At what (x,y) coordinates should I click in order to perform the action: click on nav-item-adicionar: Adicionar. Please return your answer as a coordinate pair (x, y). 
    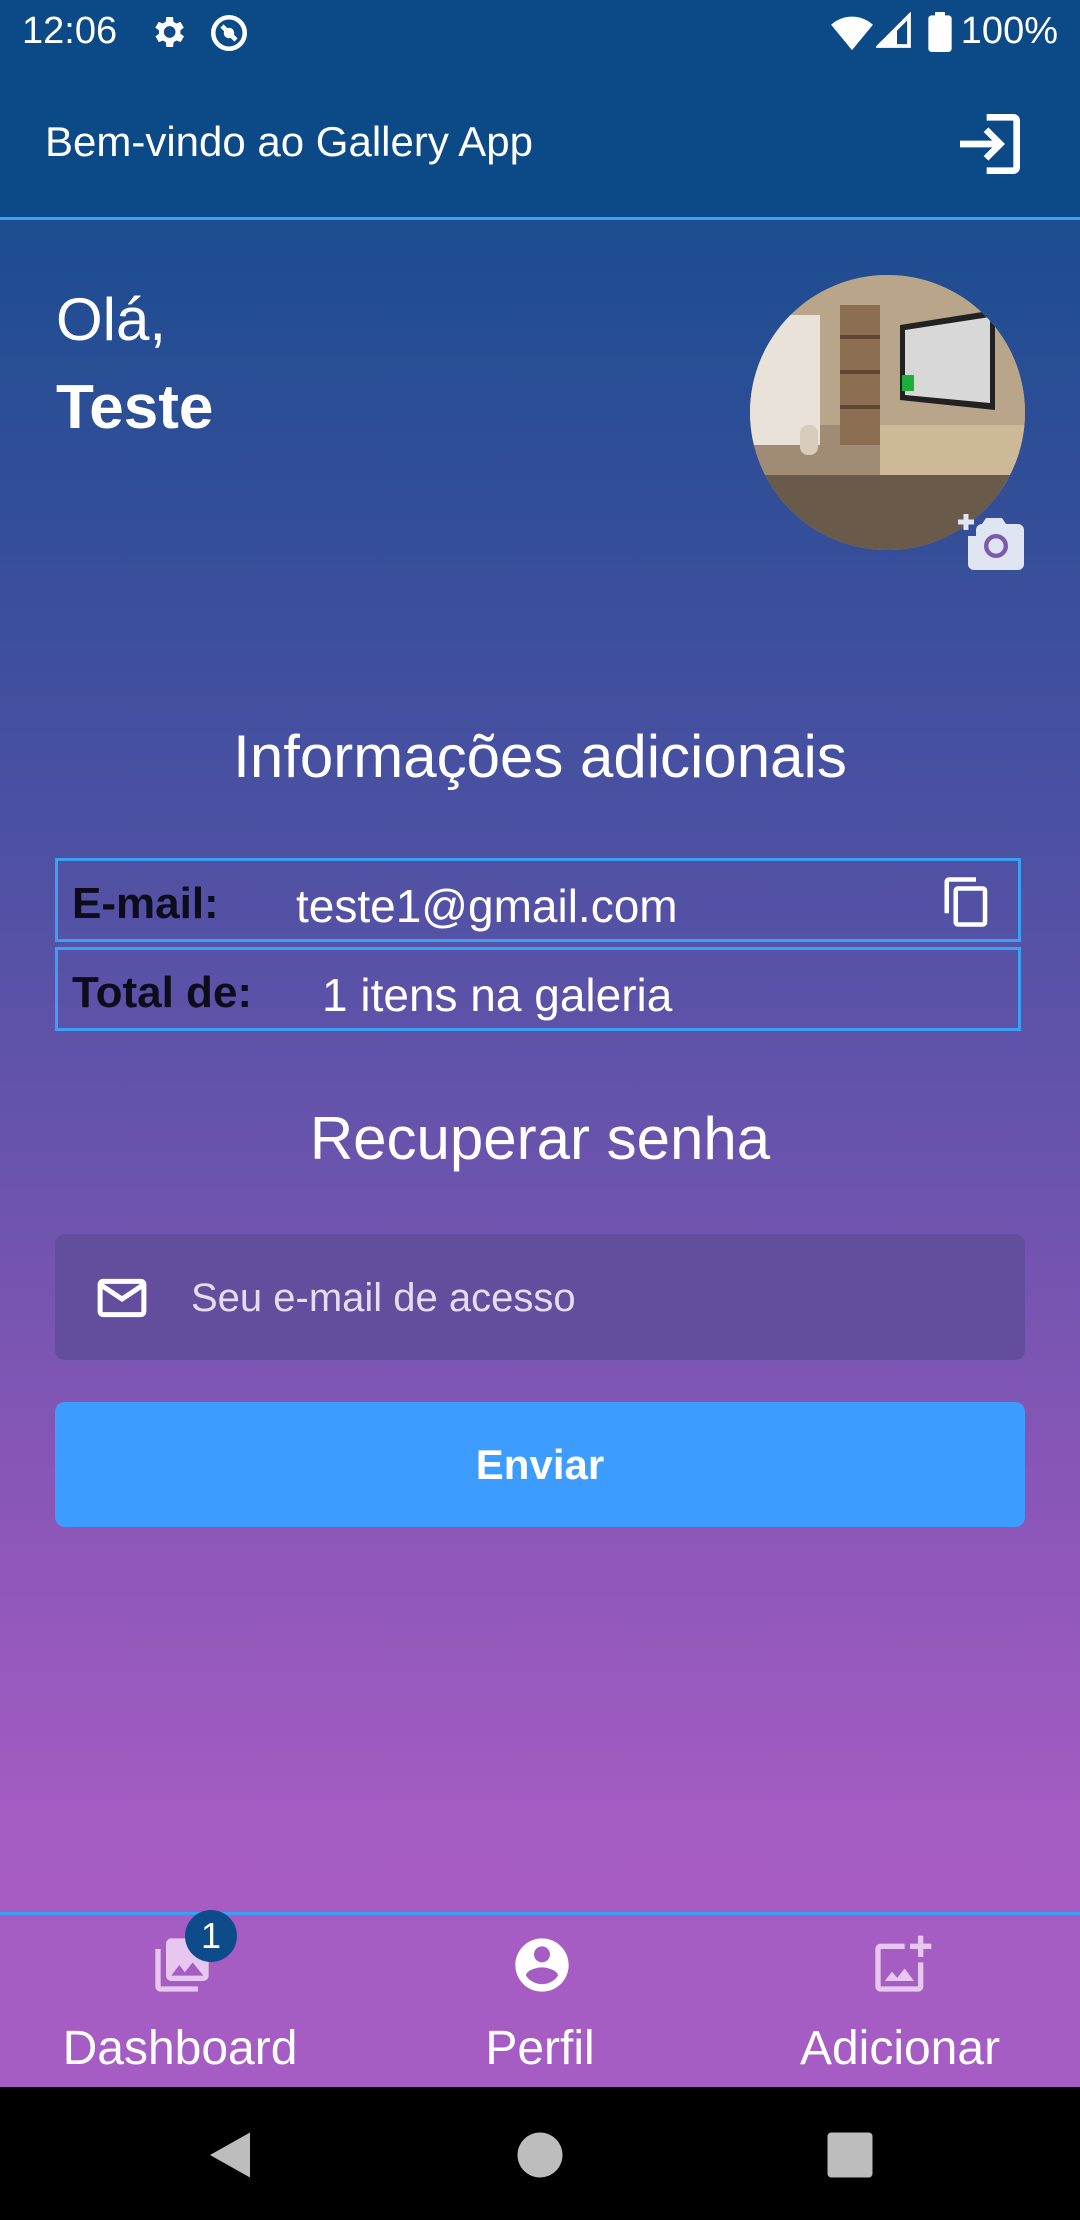
    Looking at the image, I should click on (900, 2002).